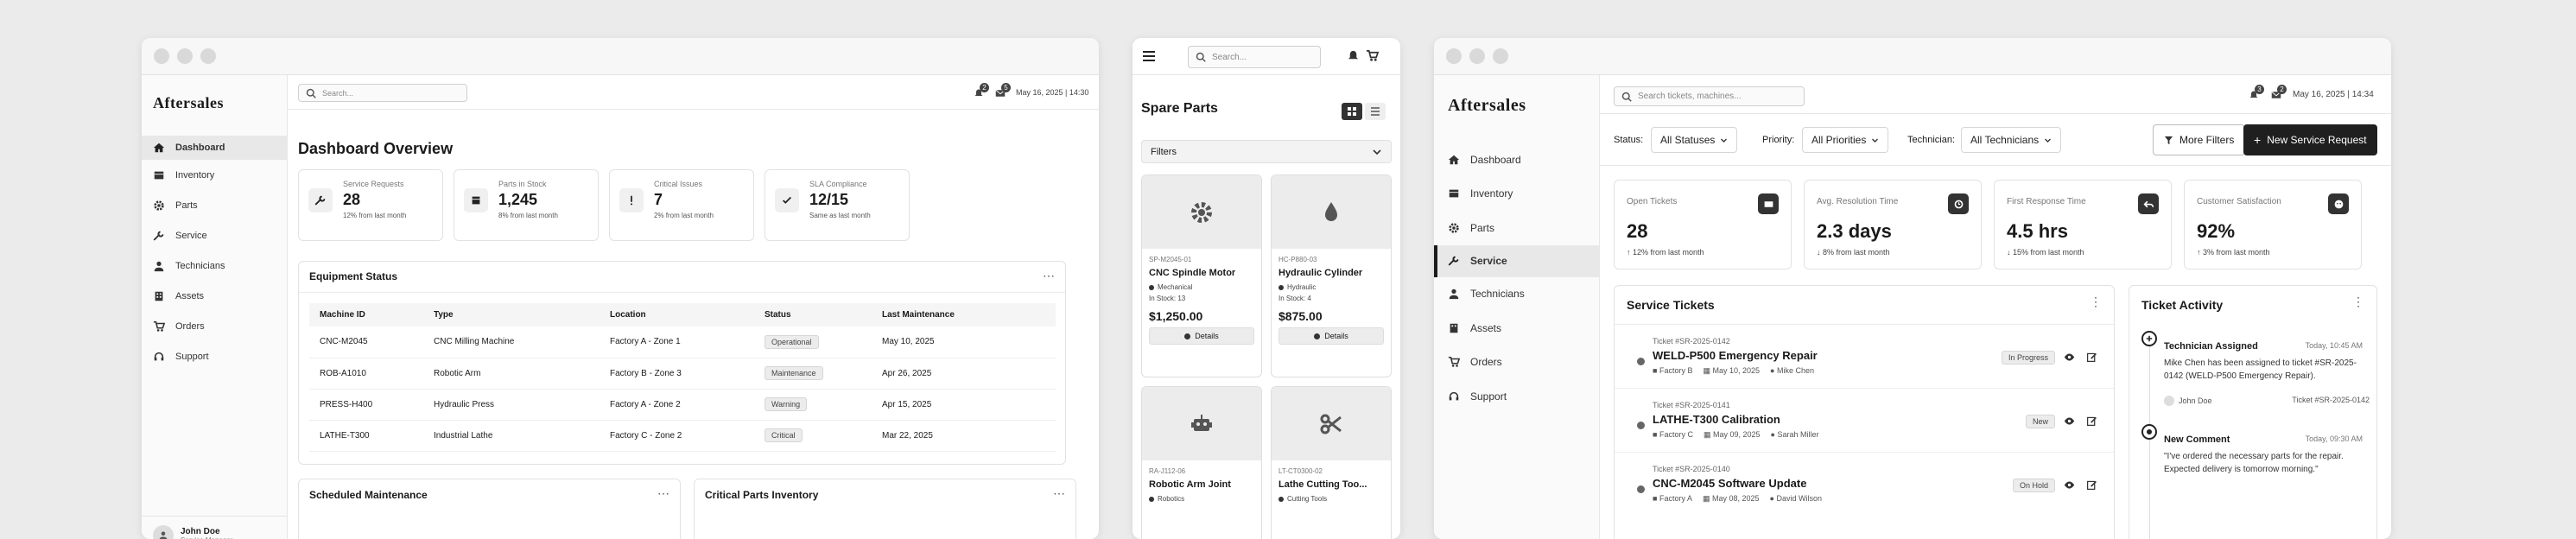 The height and width of the screenshot is (539, 2576). Describe the element at coordinates (1353, 58) in the screenshot. I see `notifications-button` at that location.